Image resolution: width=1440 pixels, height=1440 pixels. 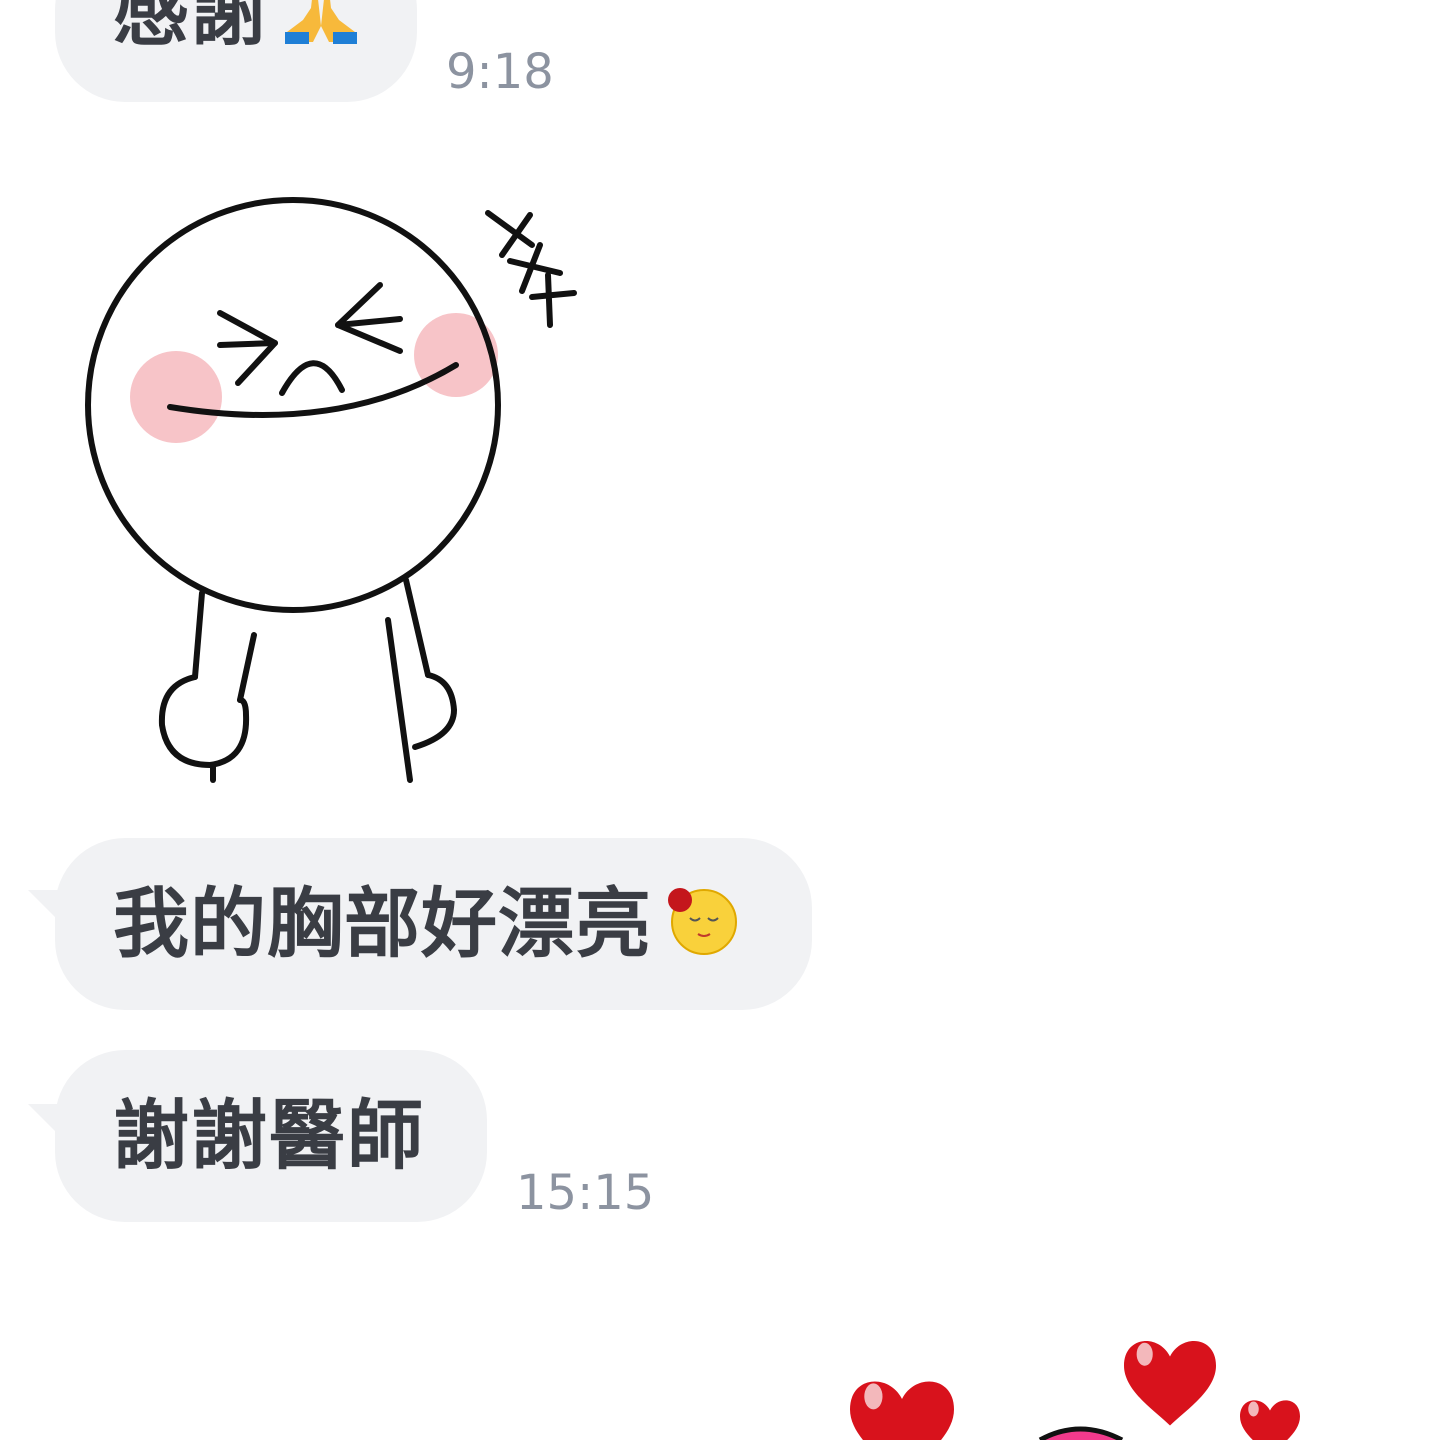 What do you see at coordinates (176, 397) in the screenshot?
I see `left-cheek` at bounding box center [176, 397].